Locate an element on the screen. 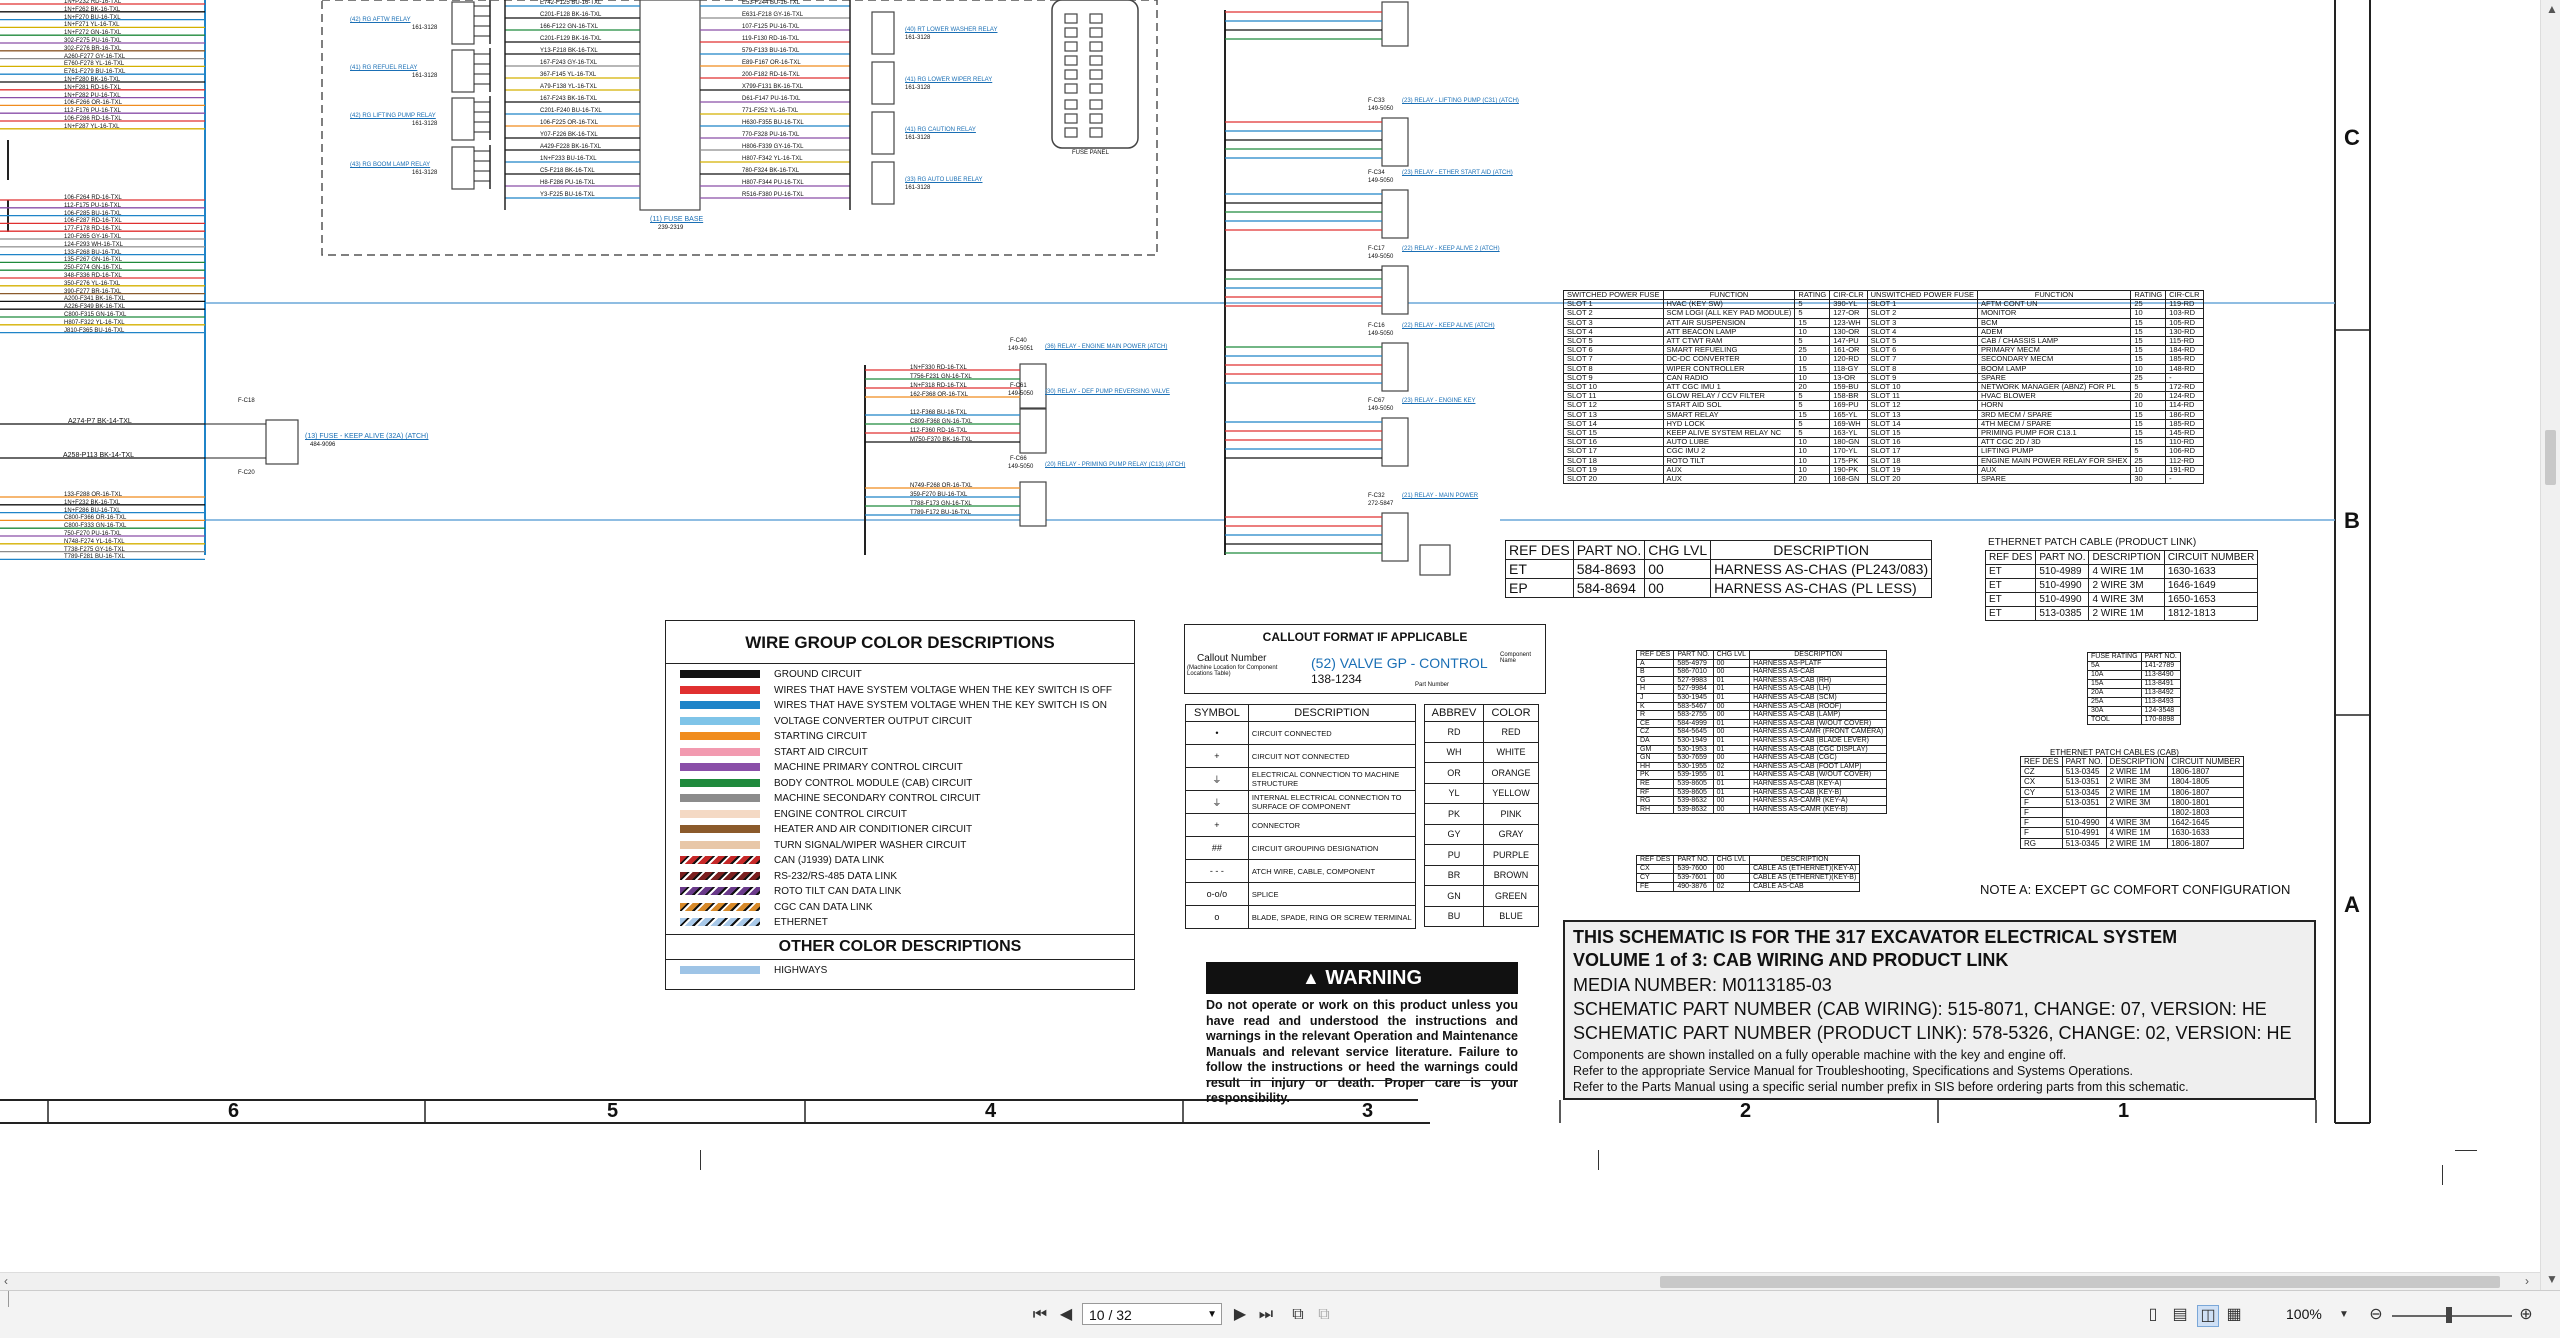 This screenshot has height=1338, width=2560. table-row: WH WHITE is located at coordinates (1481, 752).